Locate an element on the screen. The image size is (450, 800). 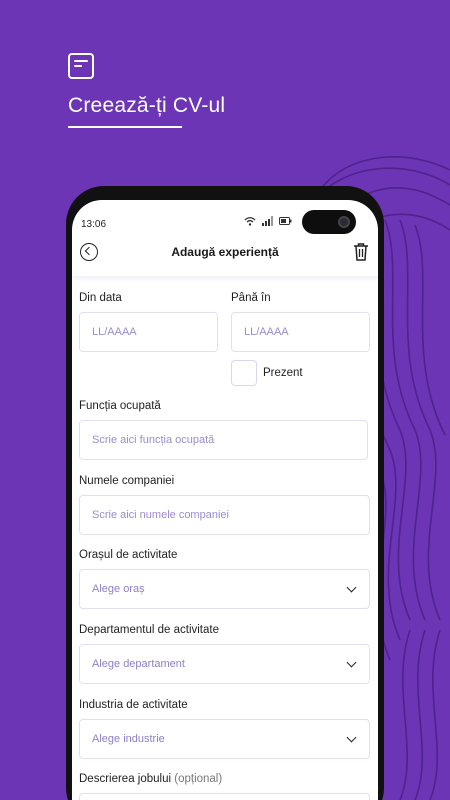
description-label-text: Descrierea jobului is located at coordinates (125, 779).